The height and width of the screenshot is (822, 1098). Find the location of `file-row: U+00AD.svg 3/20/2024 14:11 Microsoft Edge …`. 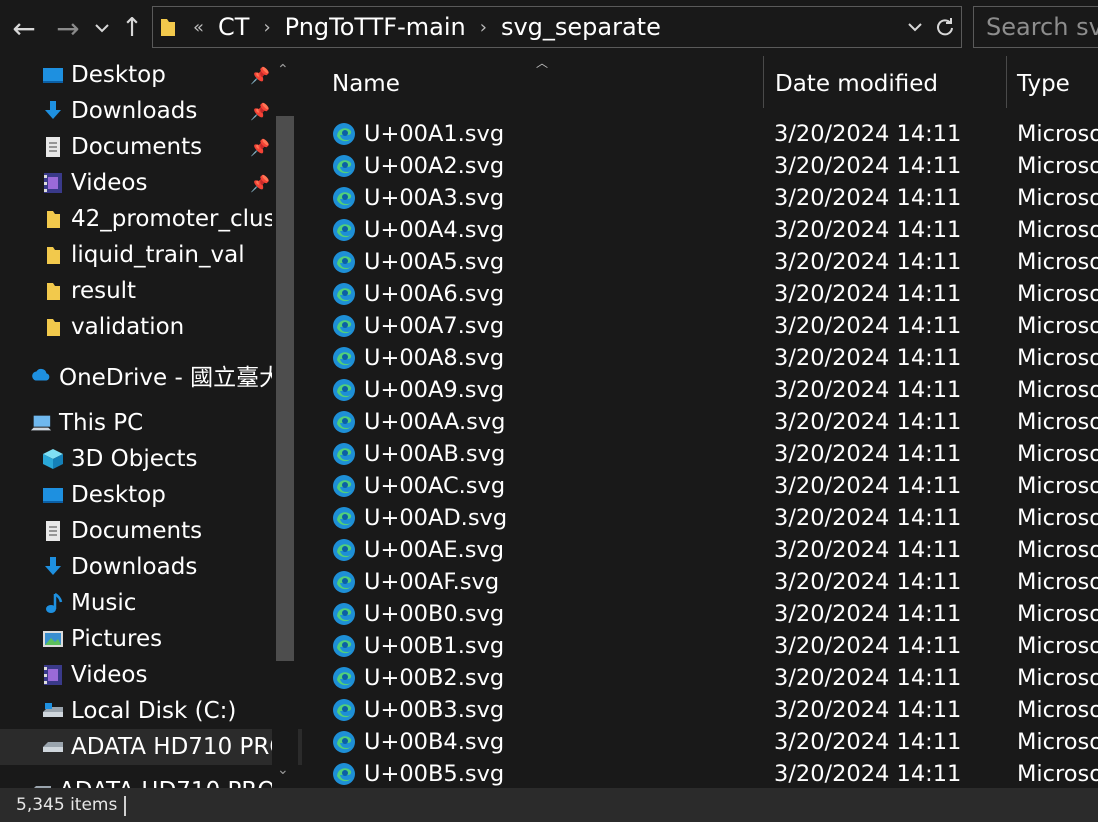

file-row: U+00AD.svg 3/20/2024 14:11 Microsoft Edge … is located at coordinates (700, 518).